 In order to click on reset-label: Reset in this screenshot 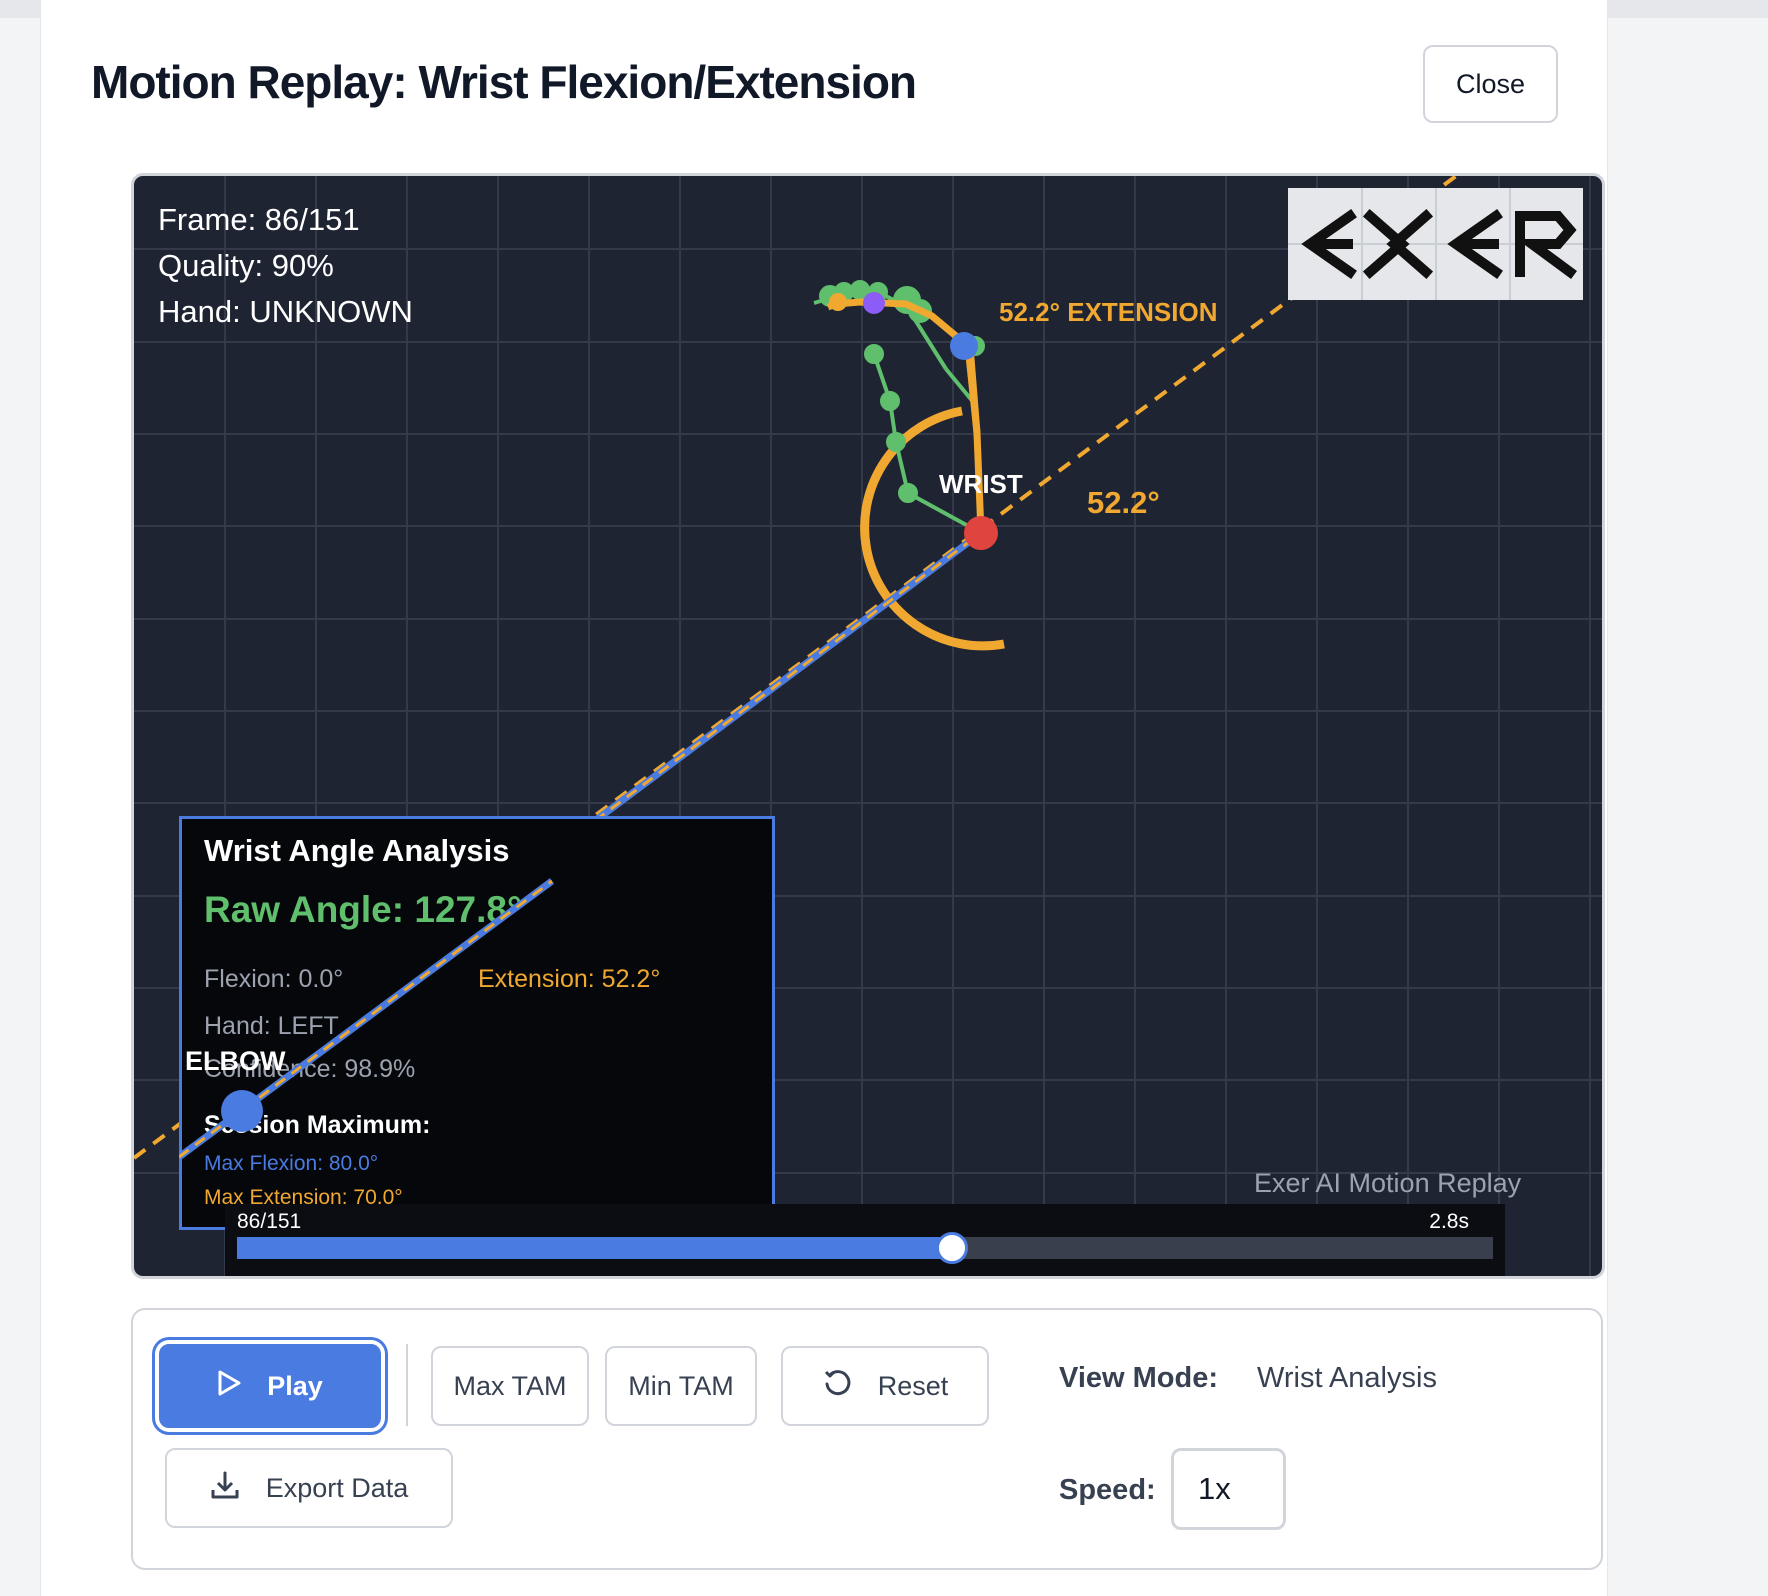, I will do `click(913, 1385)`.